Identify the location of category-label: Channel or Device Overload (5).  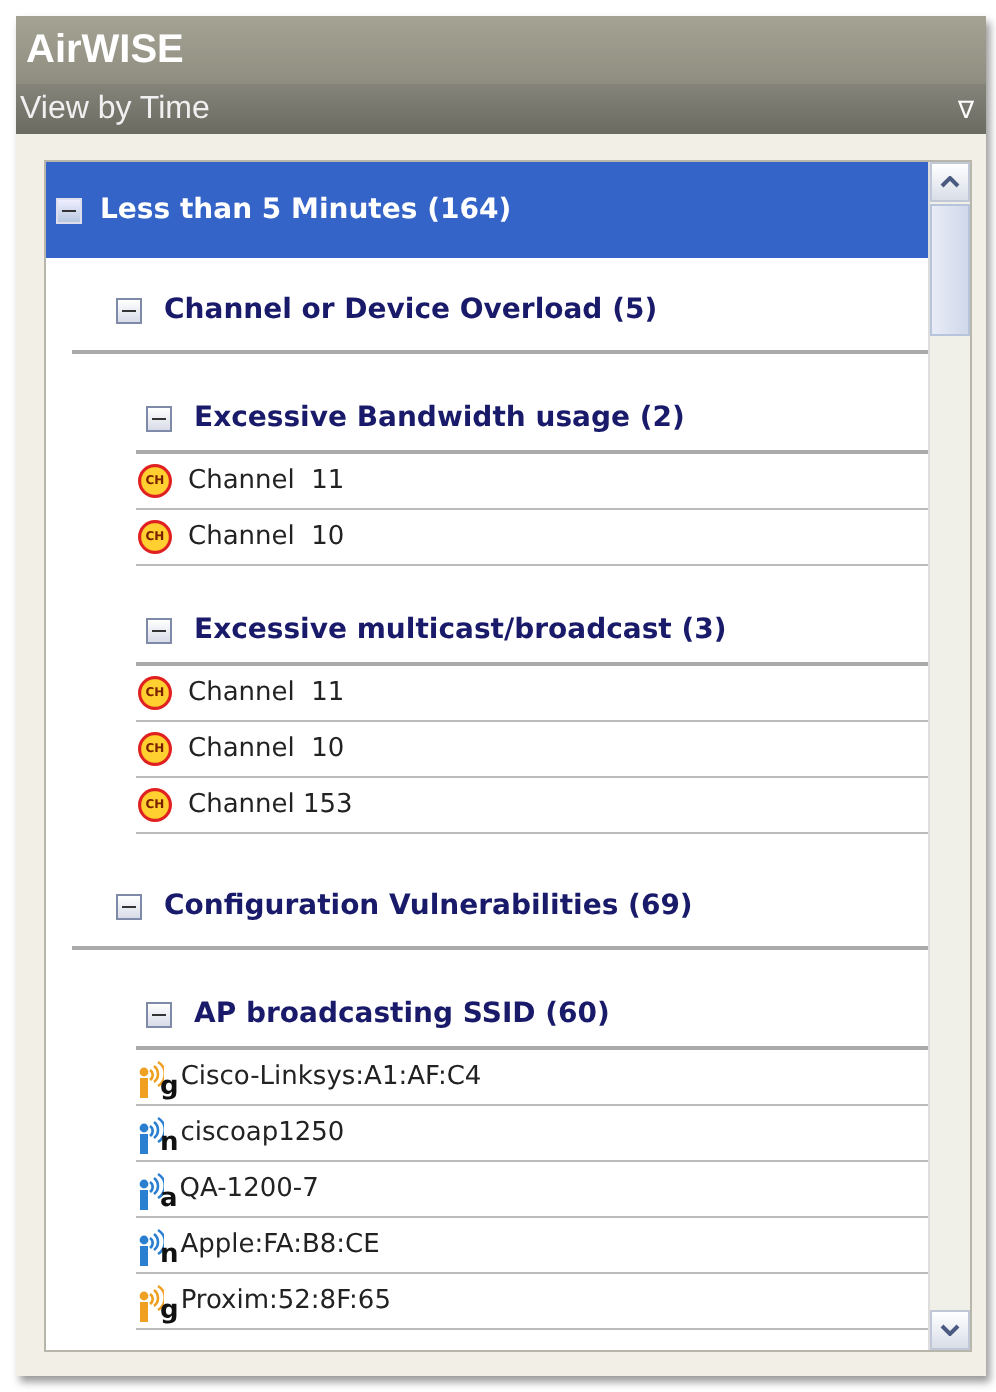
(411, 310).